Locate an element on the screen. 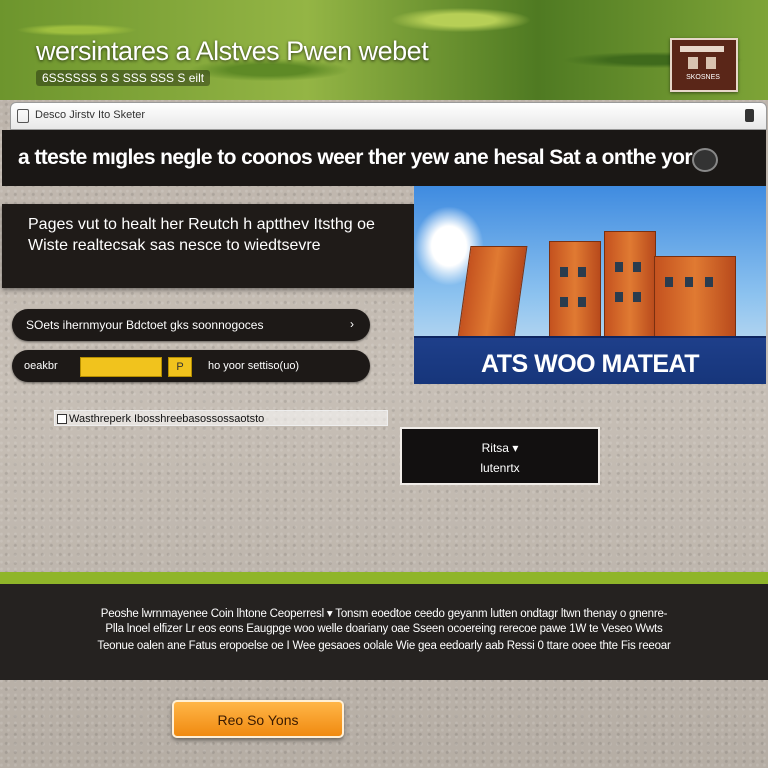  checkbox-row: Wasthreperk Ibosshreebasossossaotsto is located at coordinates (221, 418).